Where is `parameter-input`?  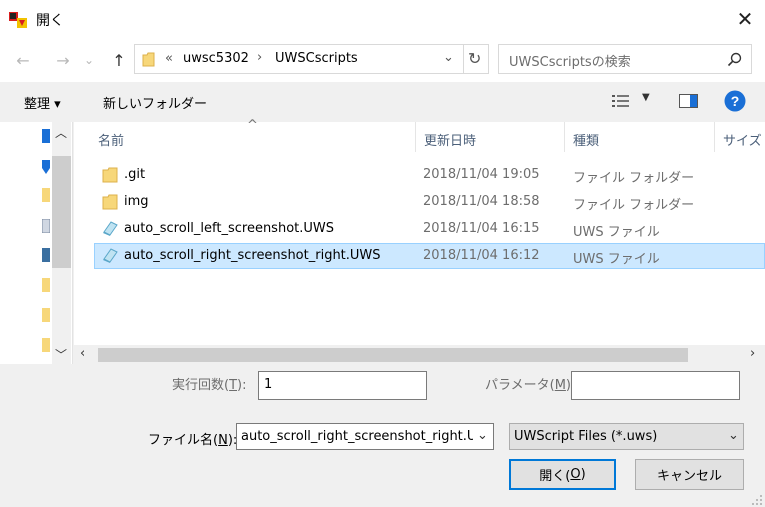 parameter-input is located at coordinates (655, 385).